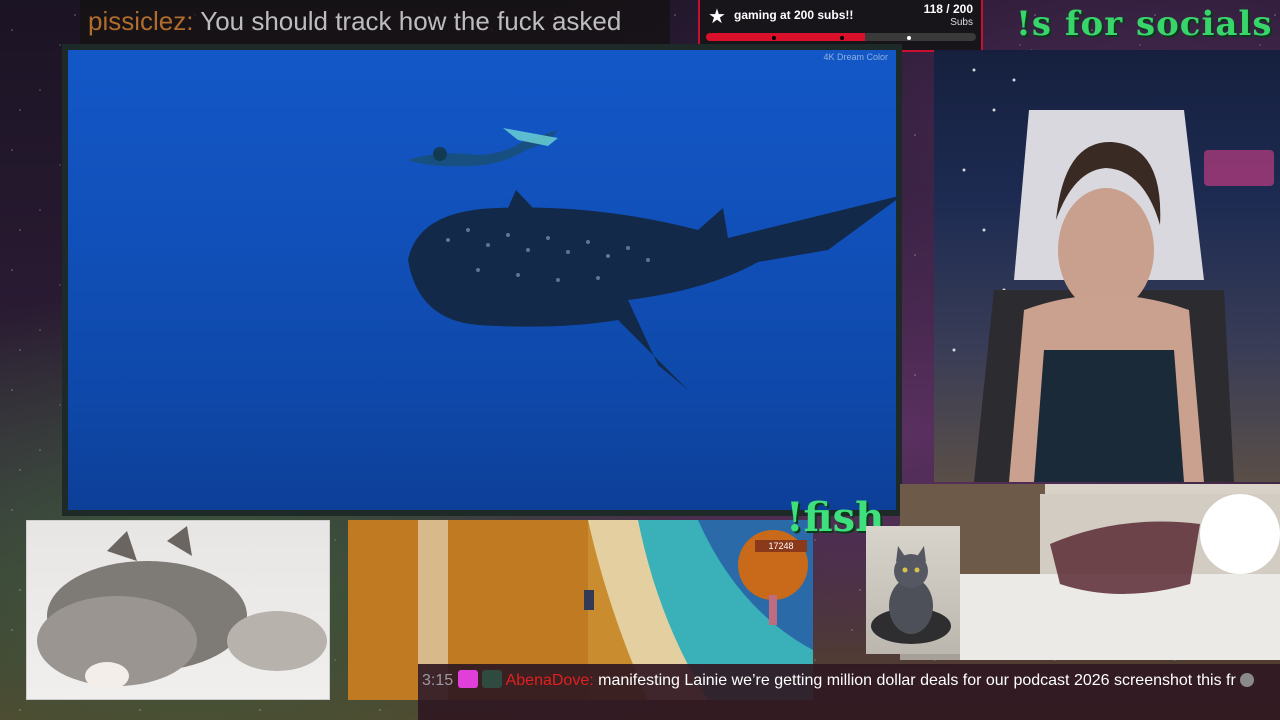 The height and width of the screenshot is (720, 1280). Describe the element at coordinates (717, 17) in the screenshot. I see `star-icon: ★` at that location.